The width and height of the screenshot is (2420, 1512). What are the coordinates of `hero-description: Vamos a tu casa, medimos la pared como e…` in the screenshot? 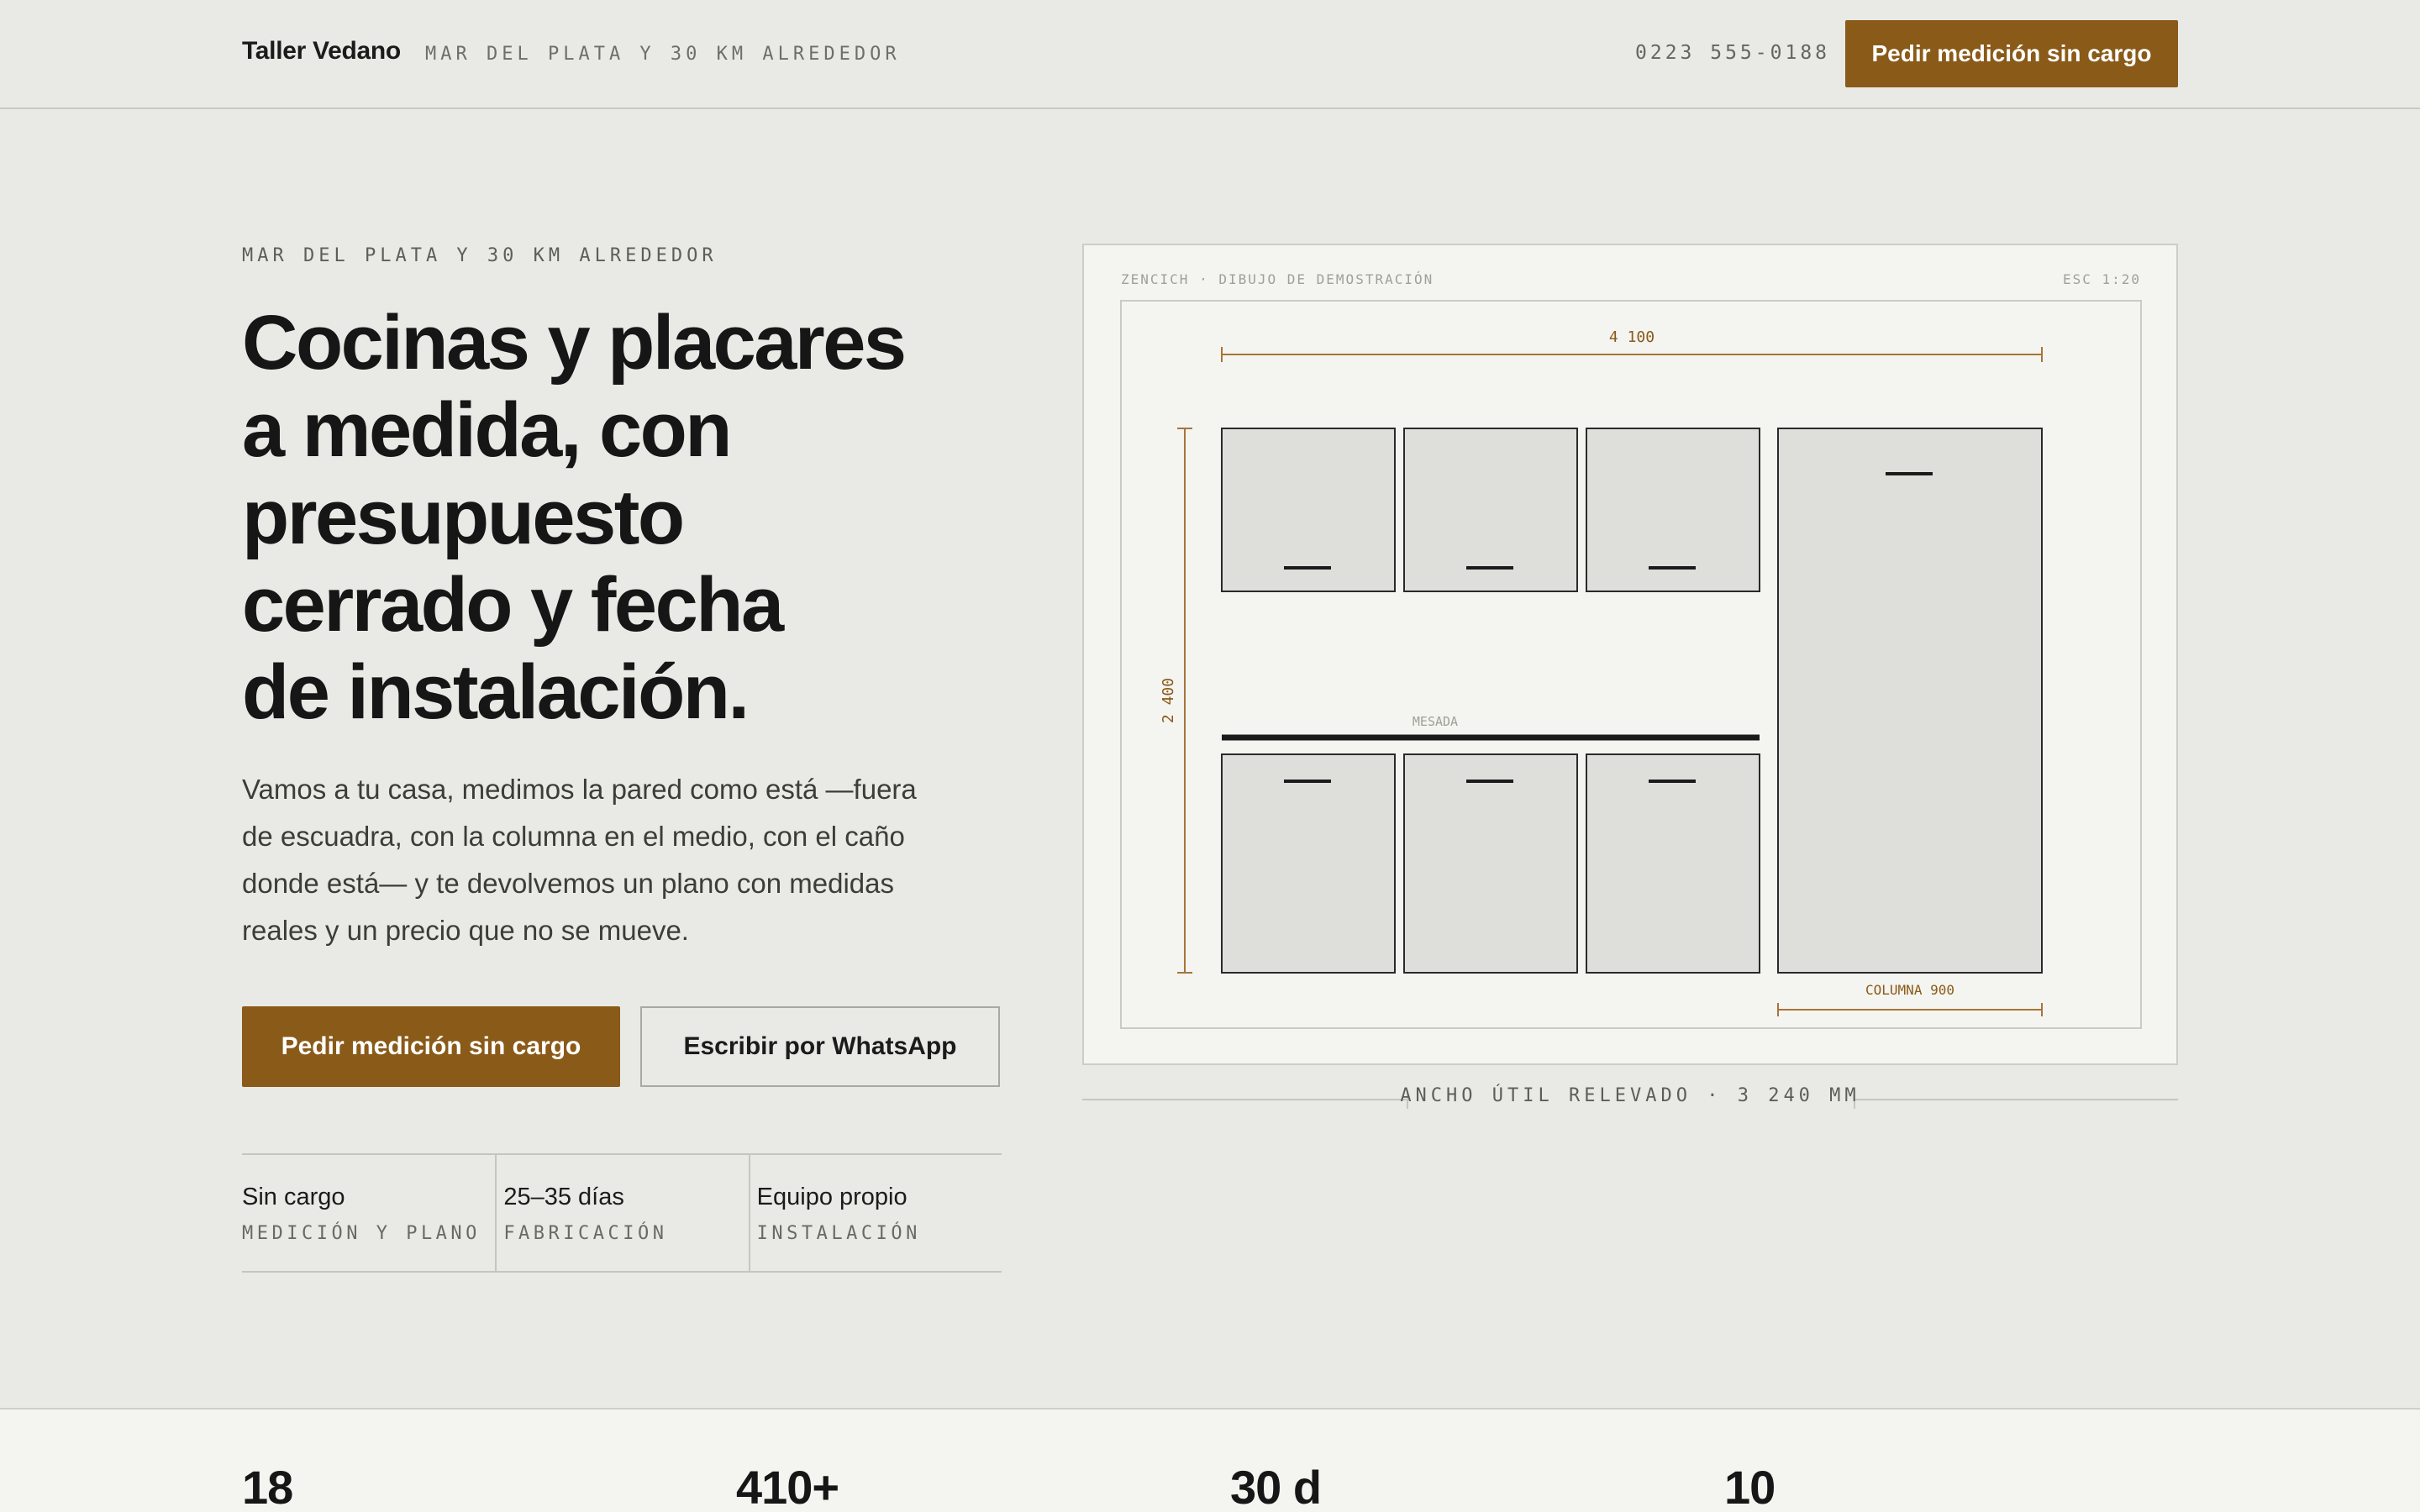 It's located at (620, 860).